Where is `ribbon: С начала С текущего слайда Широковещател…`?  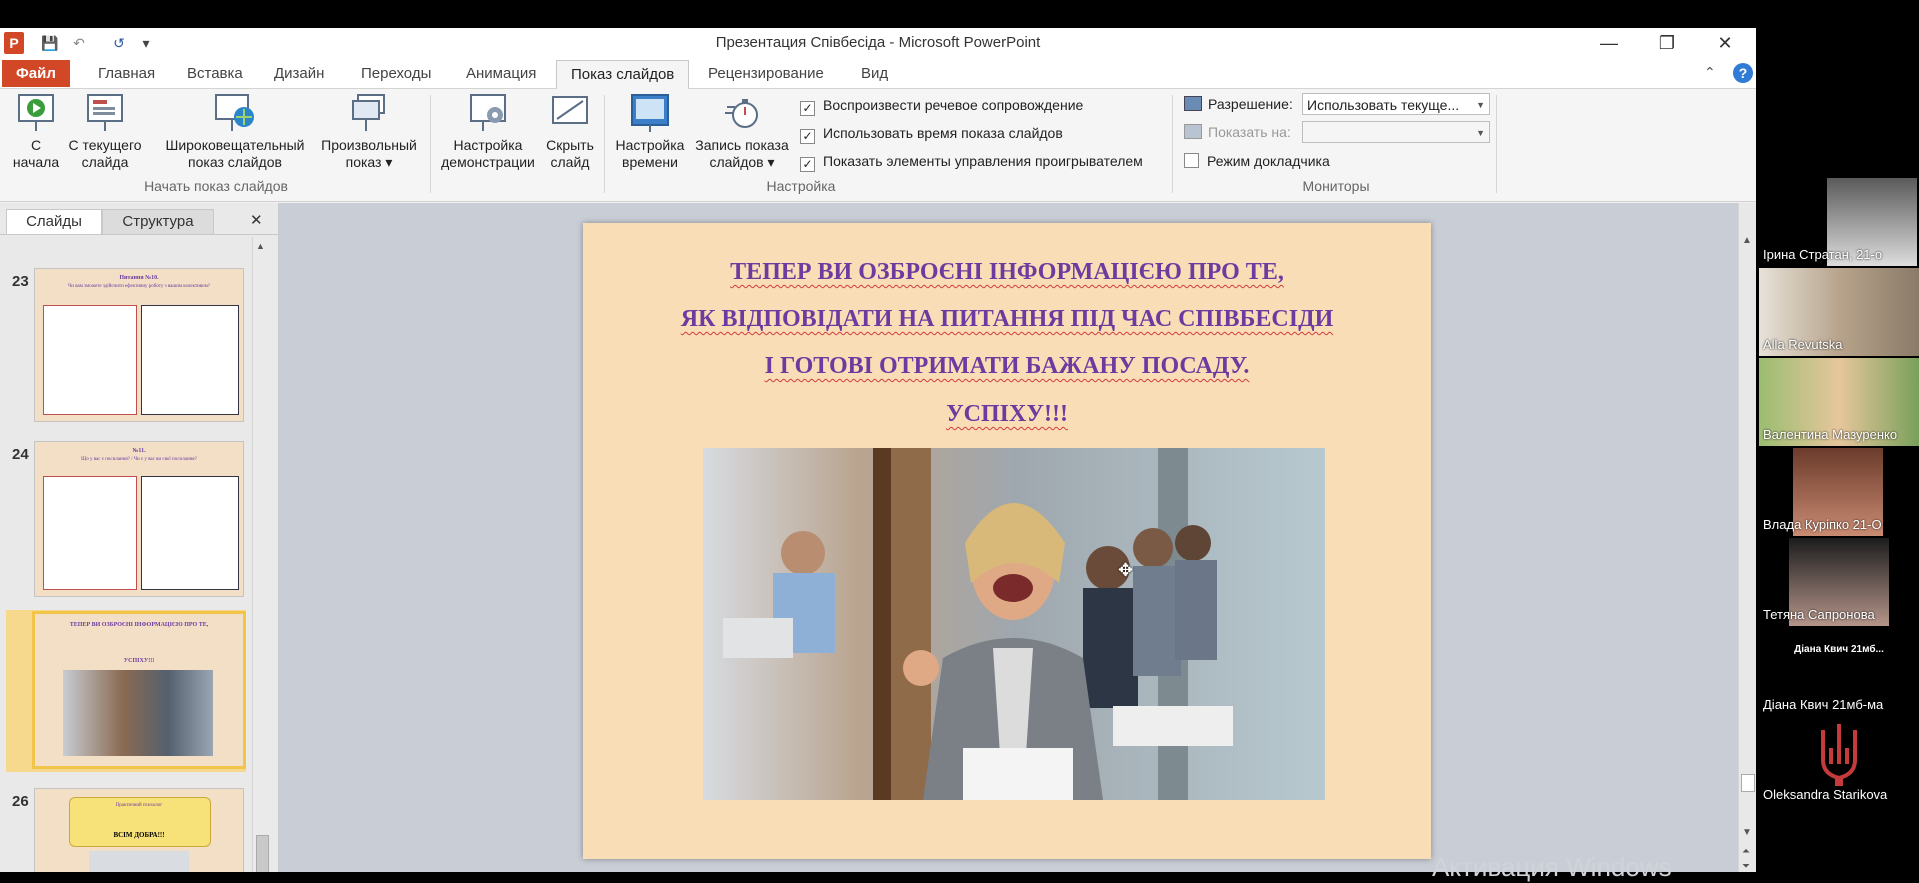 ribbon: С начала С текущего слайда Широковещател… is located at coordinates (878, 145).